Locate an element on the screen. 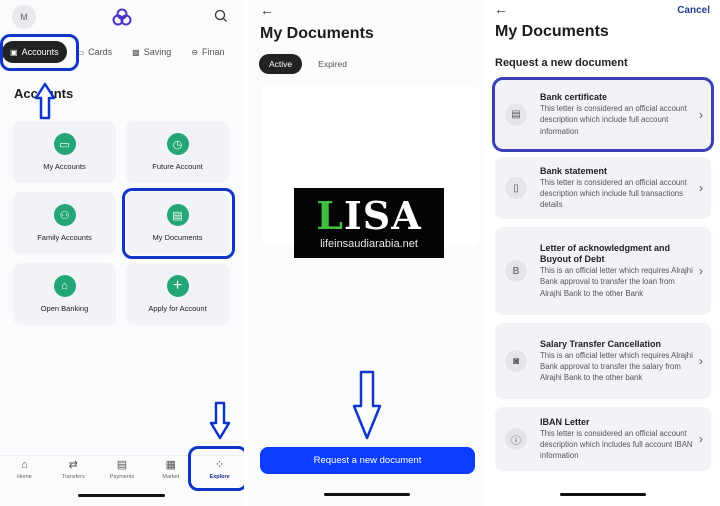 Image resolution: width=720 pixels, height=506 pixels. finance-icon: ⊖ is located at coordinates (194, 52).